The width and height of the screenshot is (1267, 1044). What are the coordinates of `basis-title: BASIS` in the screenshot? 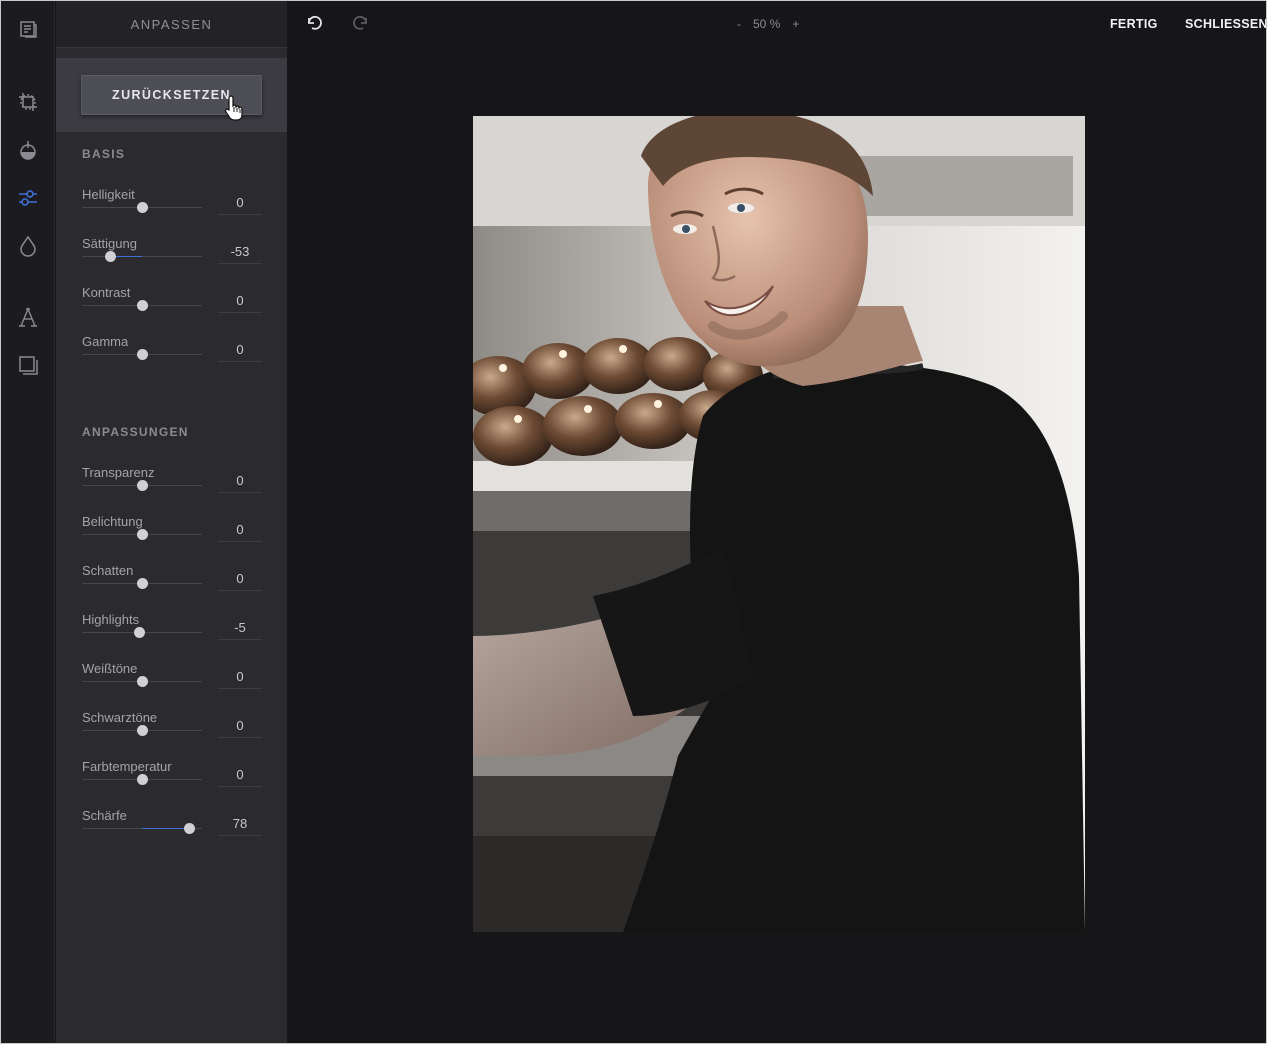 It's located at (104, 154).